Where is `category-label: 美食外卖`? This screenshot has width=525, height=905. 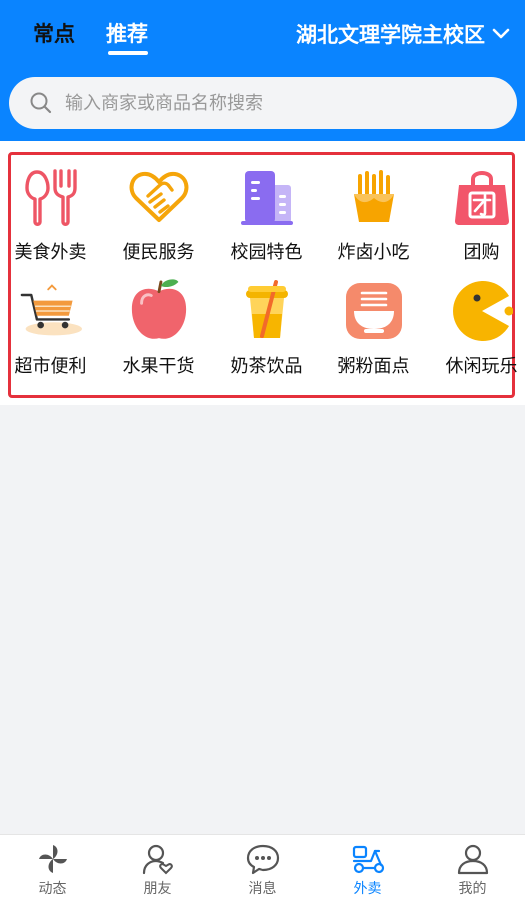
category-label: 美食外卖 is located at coordinates (50, 252).